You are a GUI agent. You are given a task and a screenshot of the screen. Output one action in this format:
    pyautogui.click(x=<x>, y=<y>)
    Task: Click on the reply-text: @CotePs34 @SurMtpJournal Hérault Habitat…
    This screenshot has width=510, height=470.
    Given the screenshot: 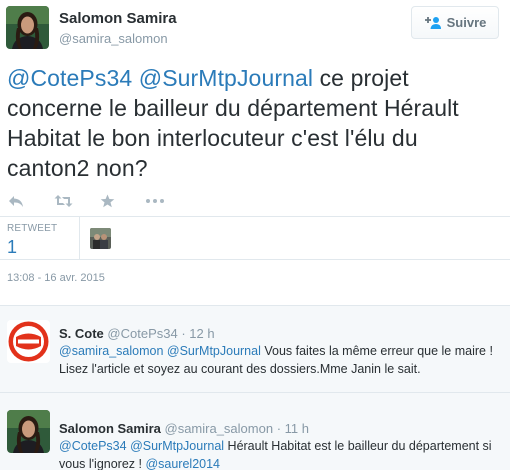 What is the action you would take?
    pyautogui.click(x=281, y=453)
    